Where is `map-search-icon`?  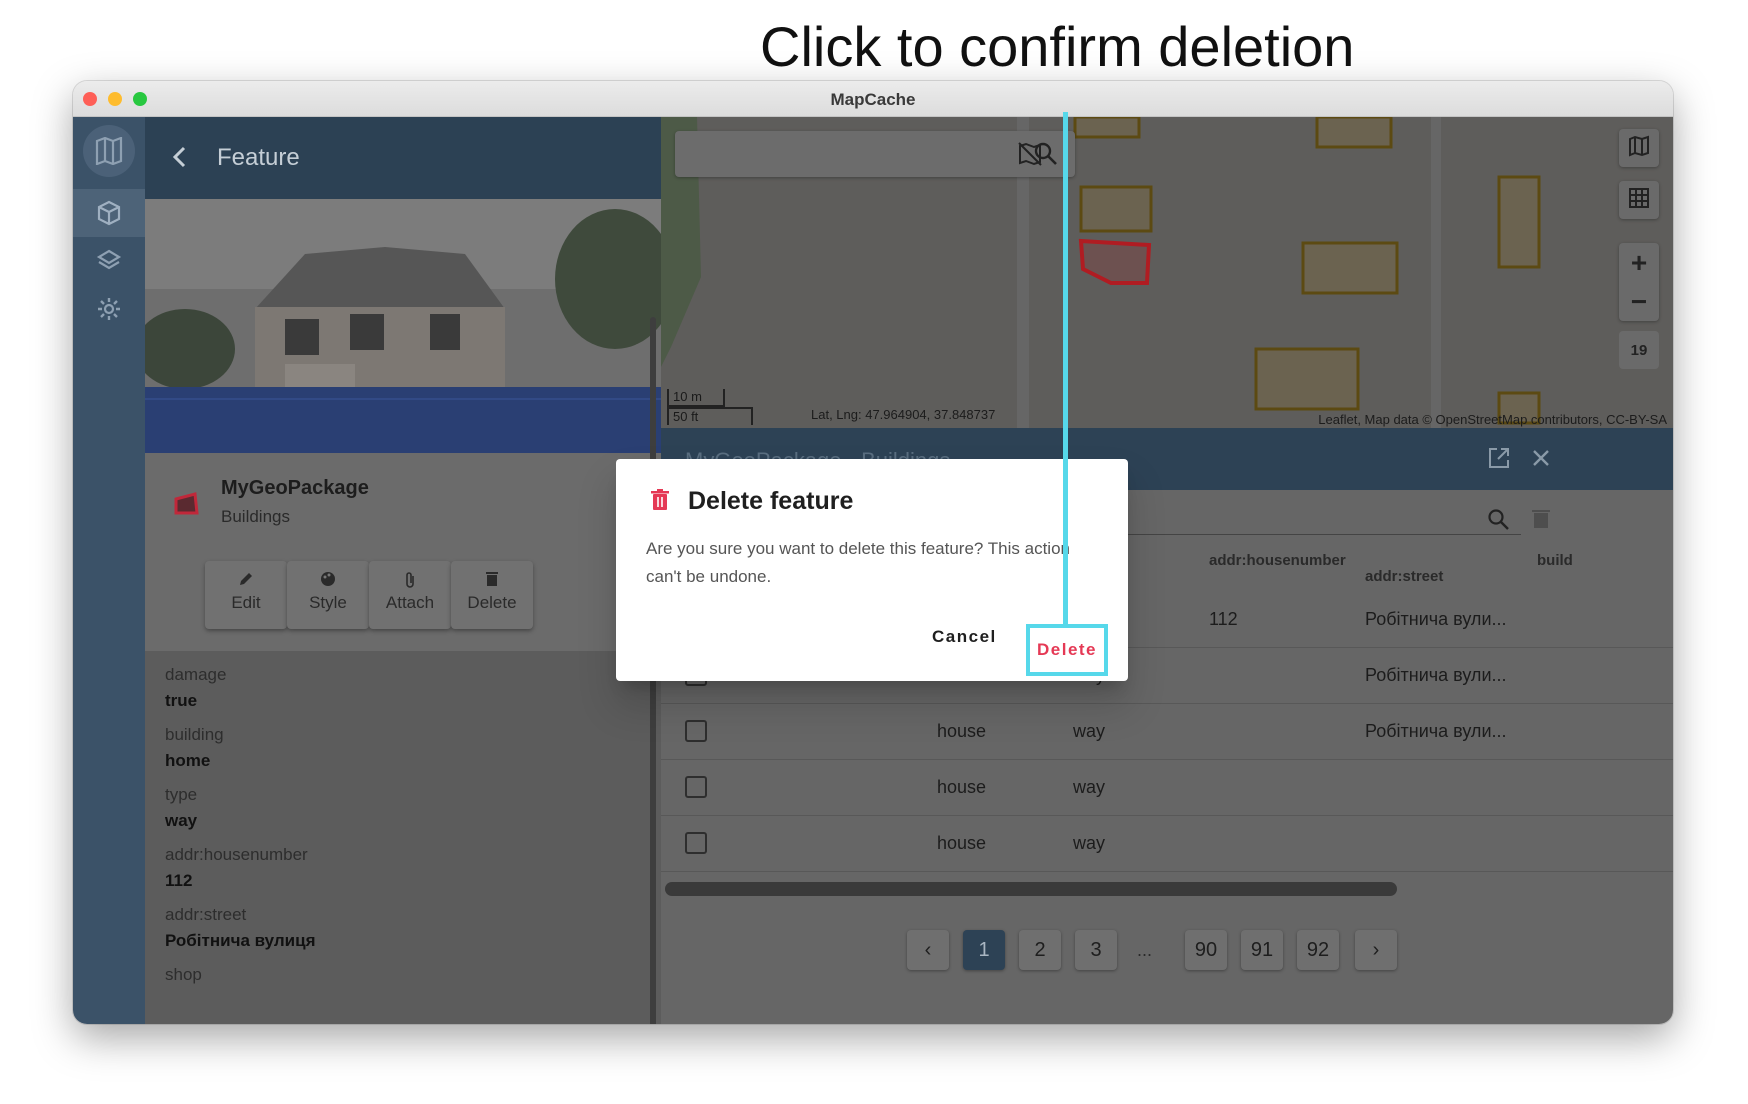 map-search-icon is located at coordinates (1046, 156).